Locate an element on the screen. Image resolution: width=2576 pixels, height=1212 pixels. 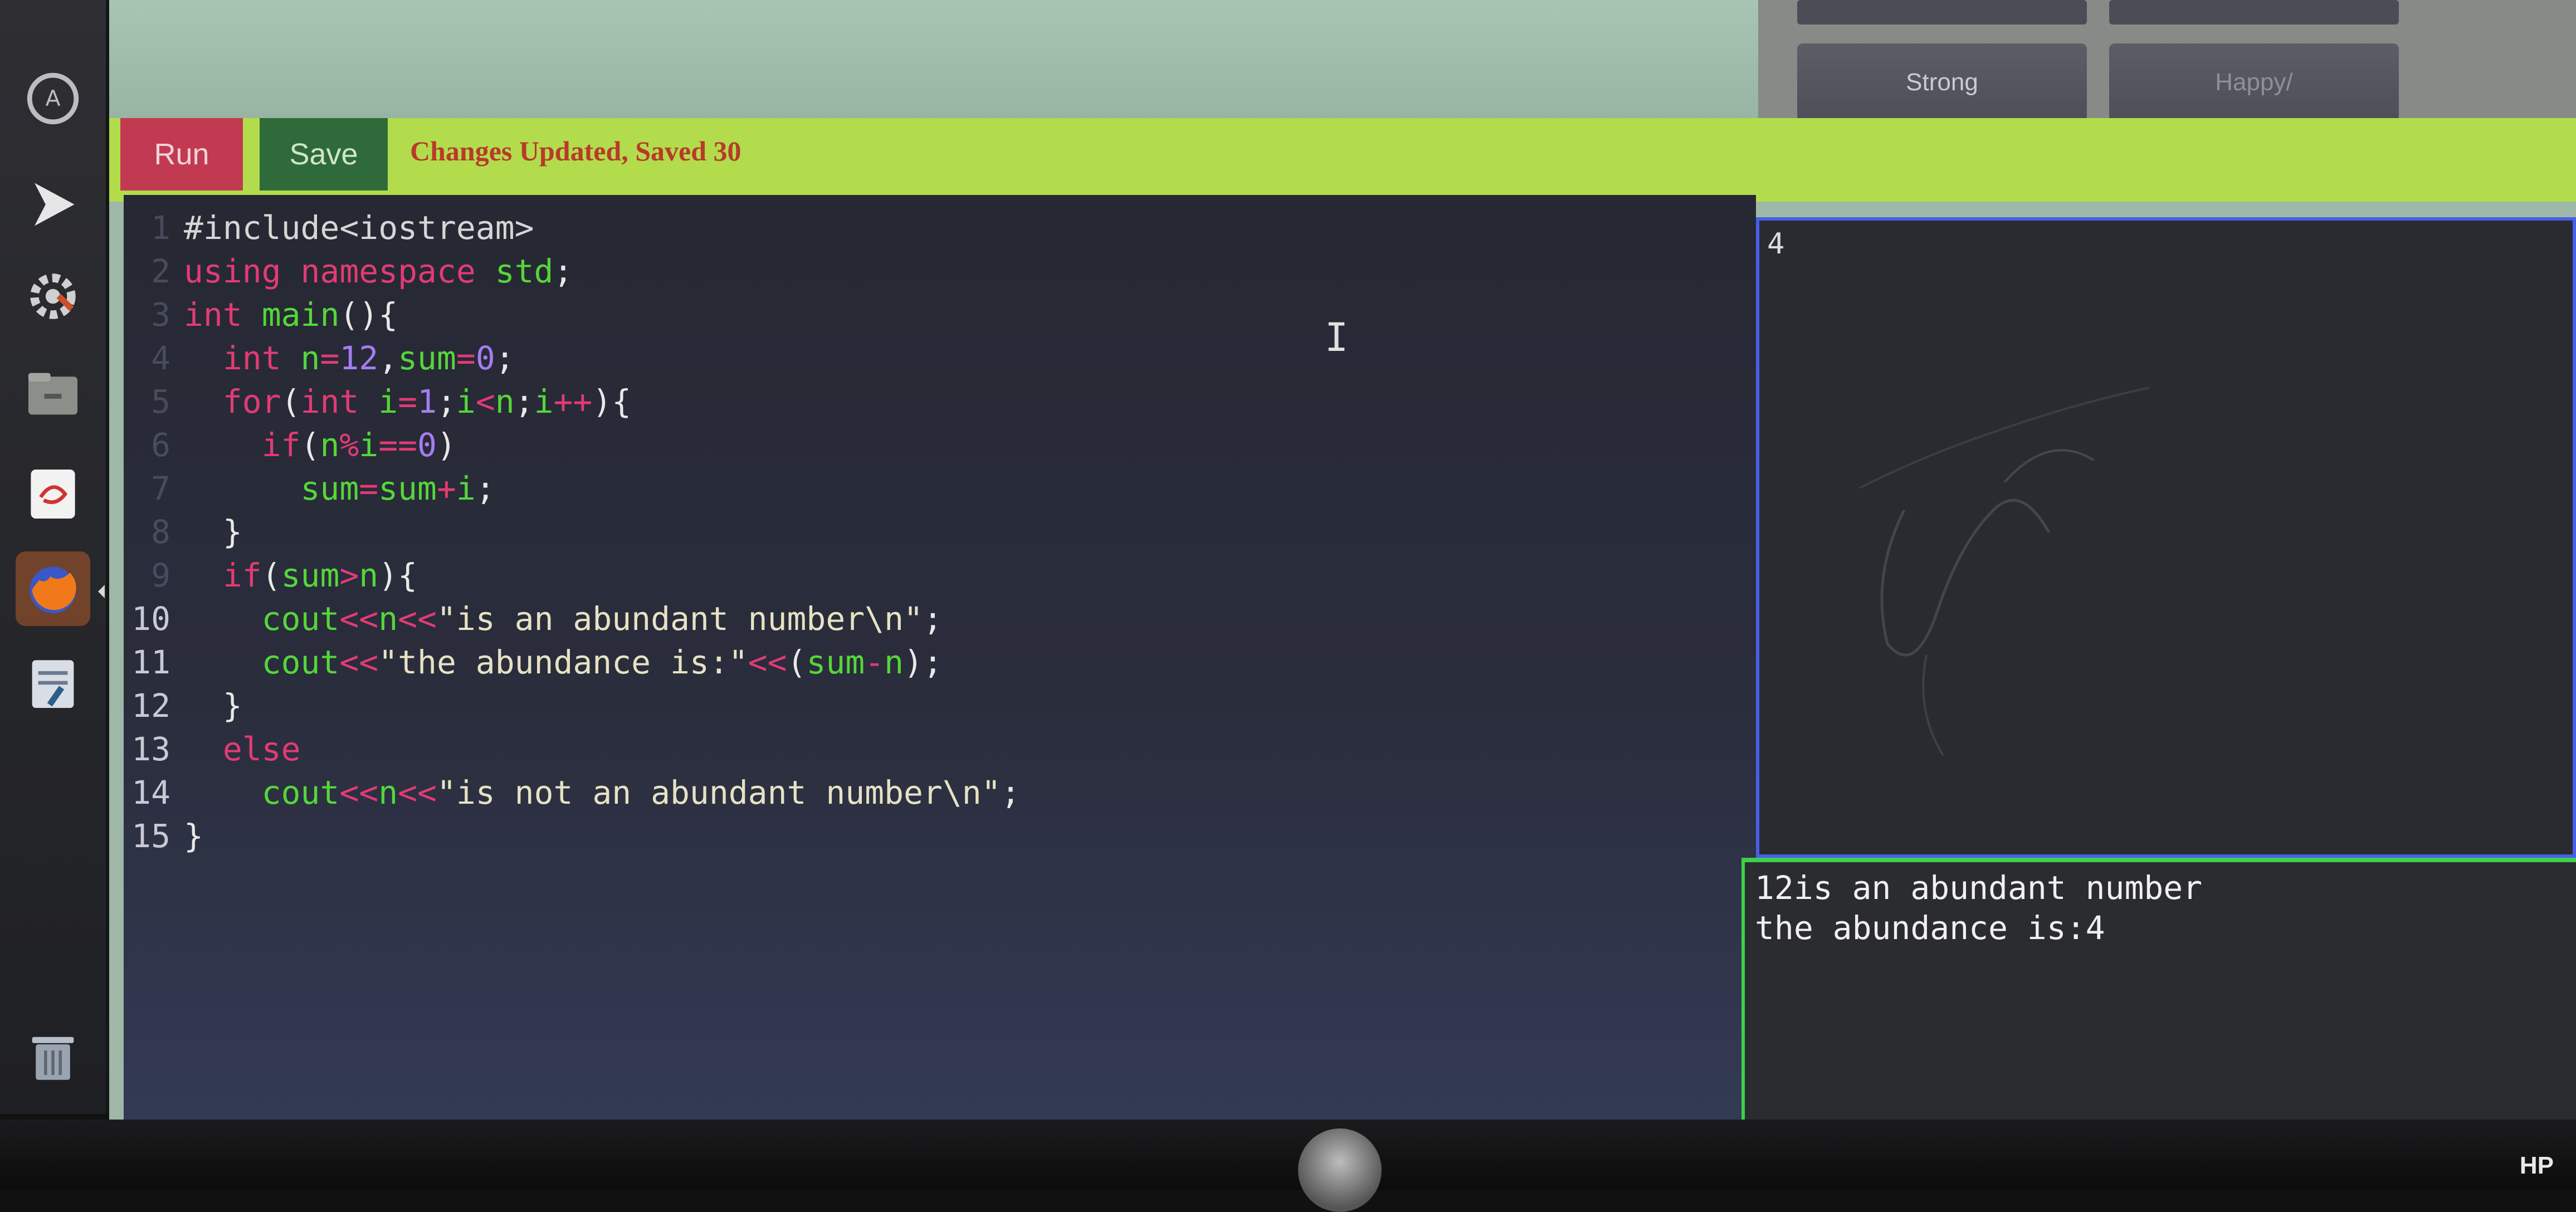
code-line: 8 } is located at coordinates (183, 532).